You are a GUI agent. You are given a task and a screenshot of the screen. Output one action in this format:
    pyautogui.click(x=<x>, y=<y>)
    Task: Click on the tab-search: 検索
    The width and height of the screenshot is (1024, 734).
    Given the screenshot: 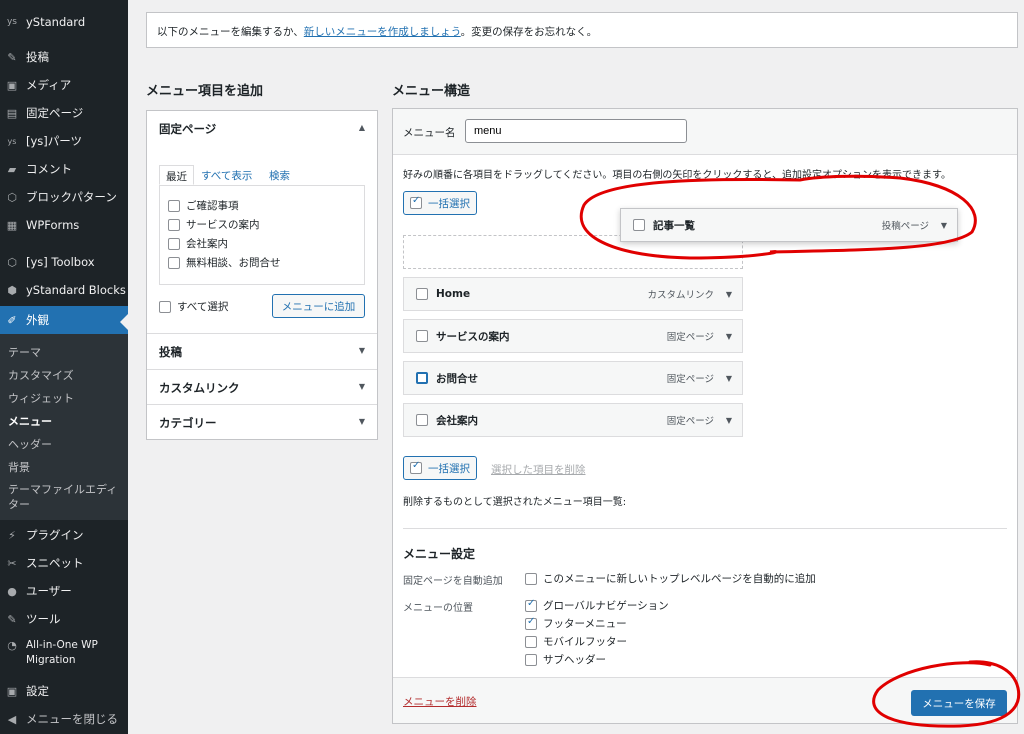 What is the action you would take?
    pyautogui.click(x=279, y=175)
    